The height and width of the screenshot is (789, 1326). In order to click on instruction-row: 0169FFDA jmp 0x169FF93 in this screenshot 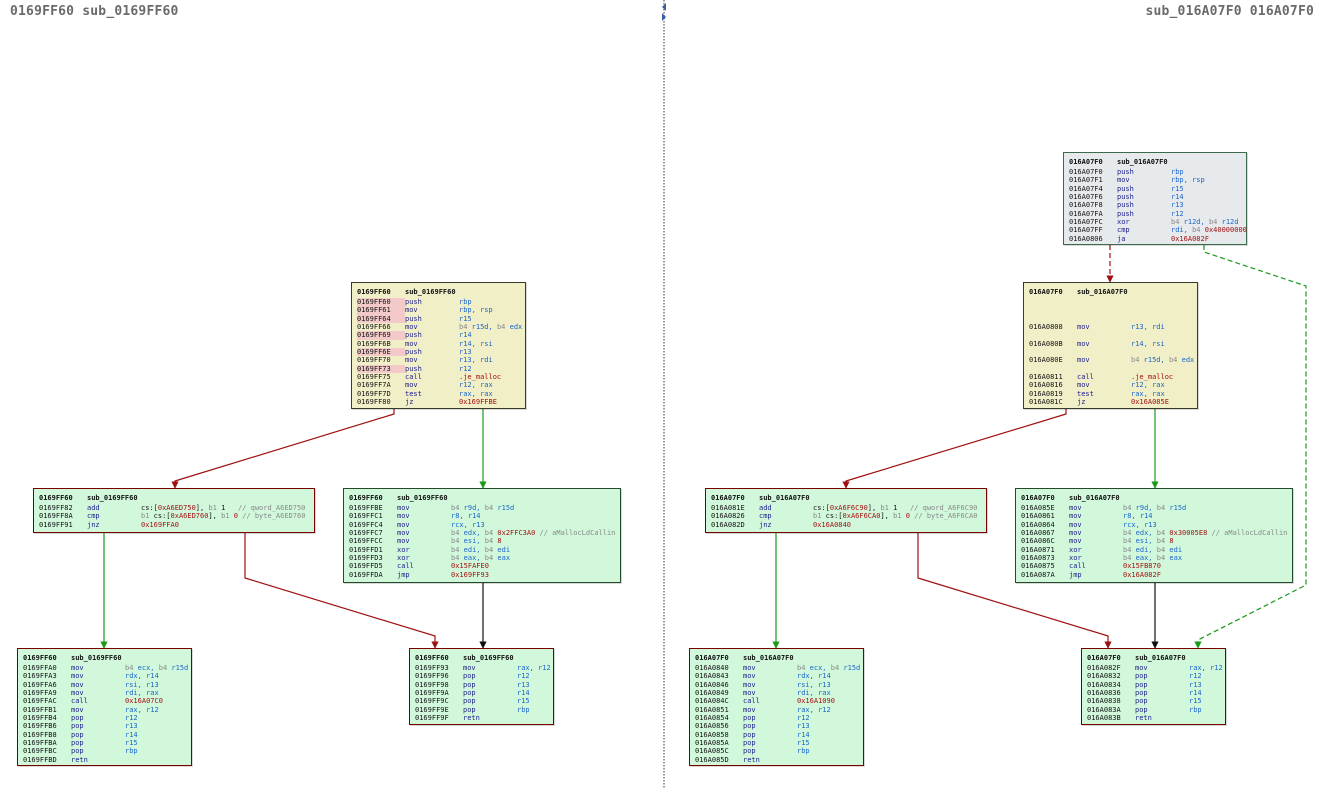, I will do `click(484, 575)`.